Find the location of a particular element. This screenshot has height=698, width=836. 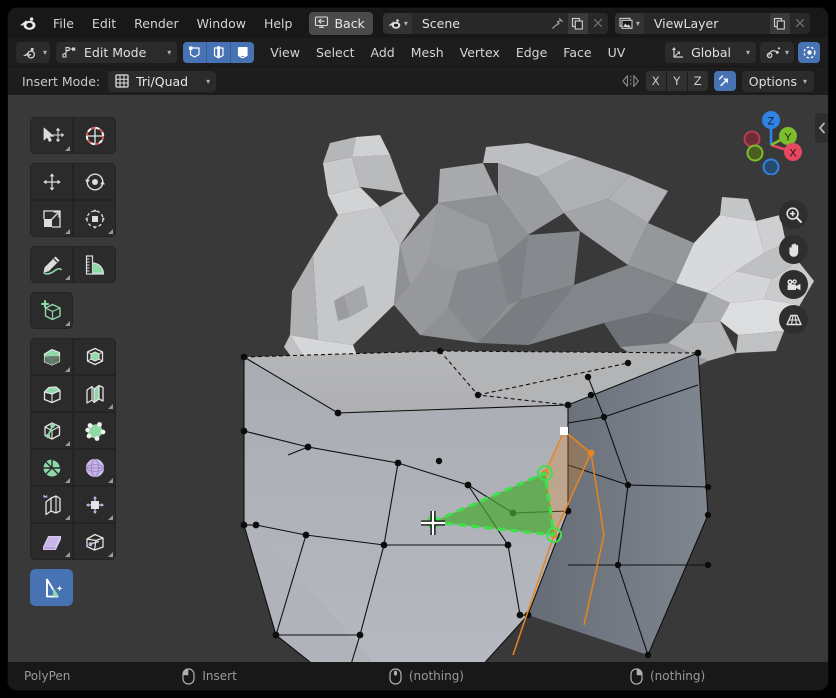

edge-select-mode-button is located at coordinates (219, 52).